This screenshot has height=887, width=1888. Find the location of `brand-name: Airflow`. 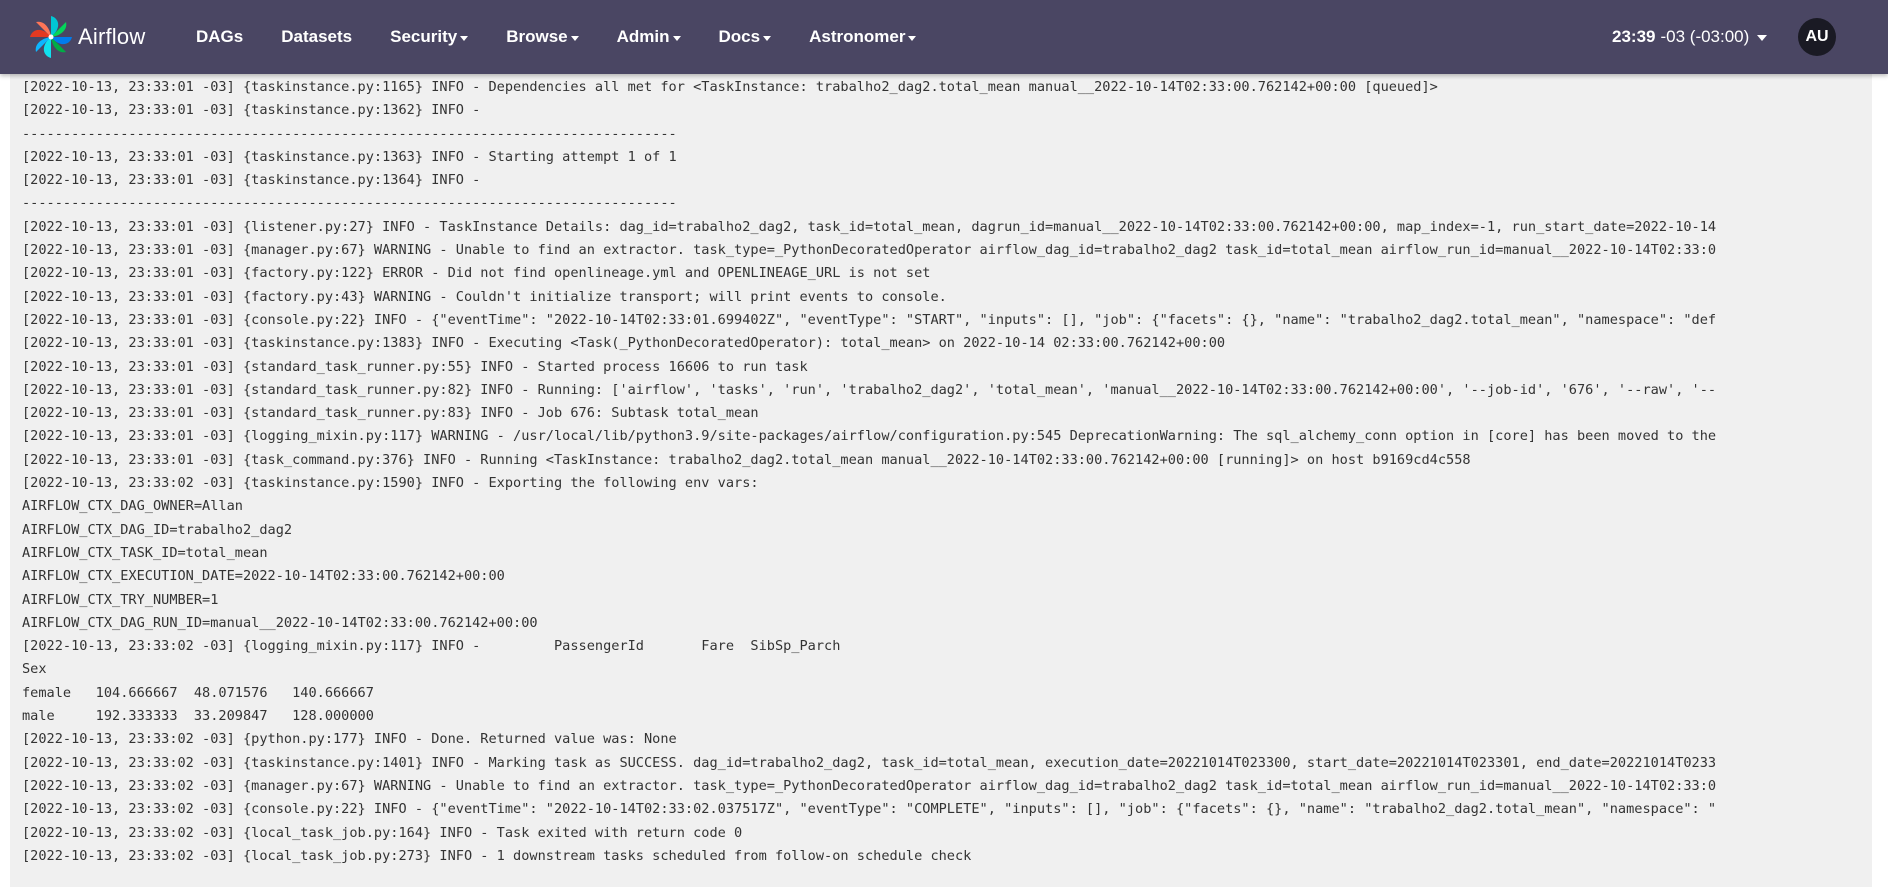

brand-name: Airflow is located at coordinates (112, 36).